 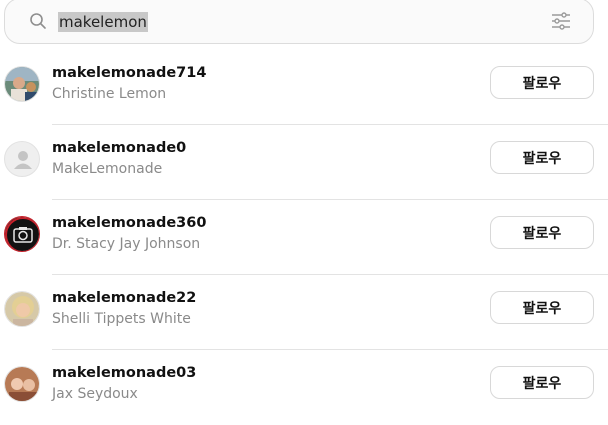 I want to click on default-avatar-icon, so click(x=23, y=160).